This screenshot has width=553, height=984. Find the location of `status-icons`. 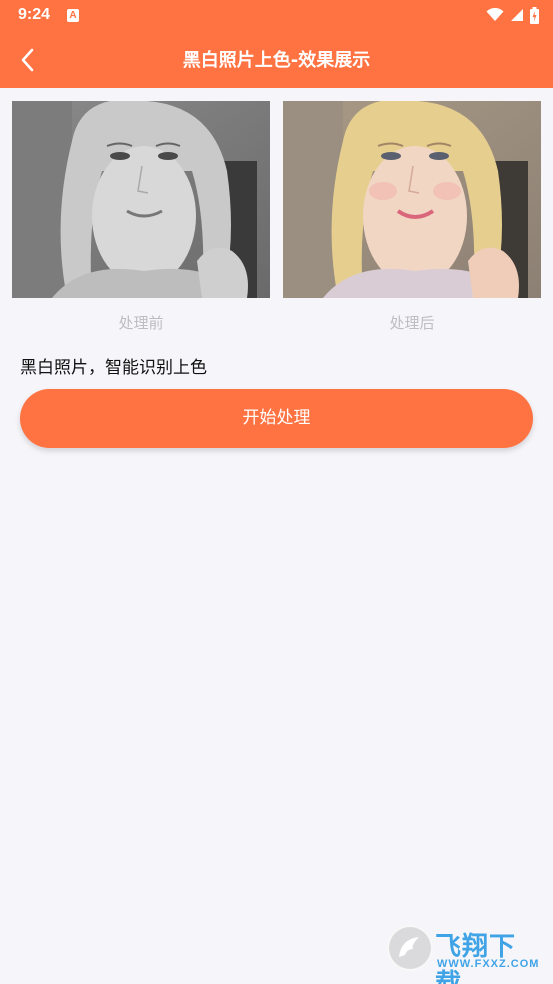

status-icons is located at coordinates (512, 15).